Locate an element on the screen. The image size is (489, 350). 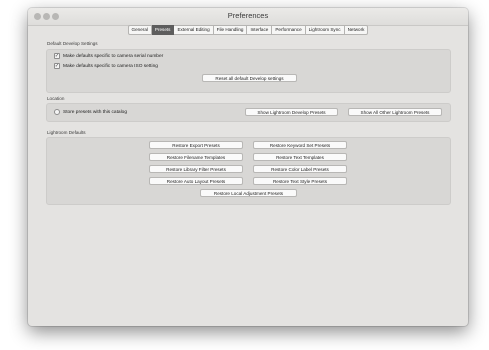
title-bar: Preferences is located at coordinates (248, 17).